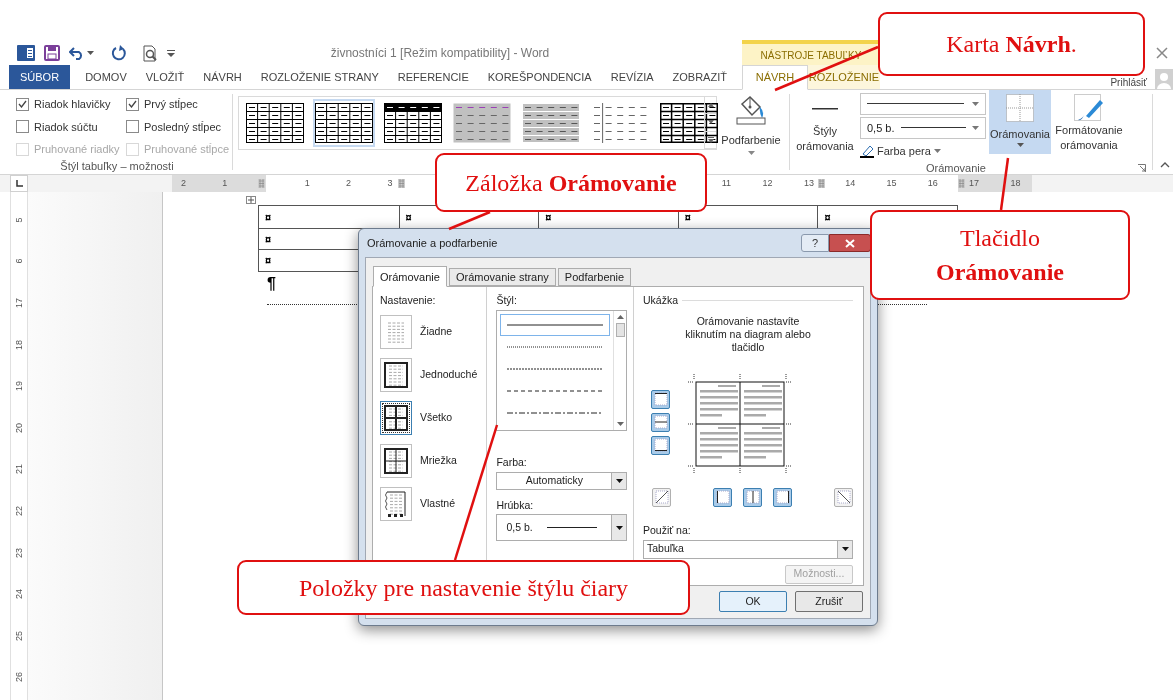 The height and width of the screenshot is (700, 1173). I want to click on width-dropdown: 0,5 b., so click(562, 528).